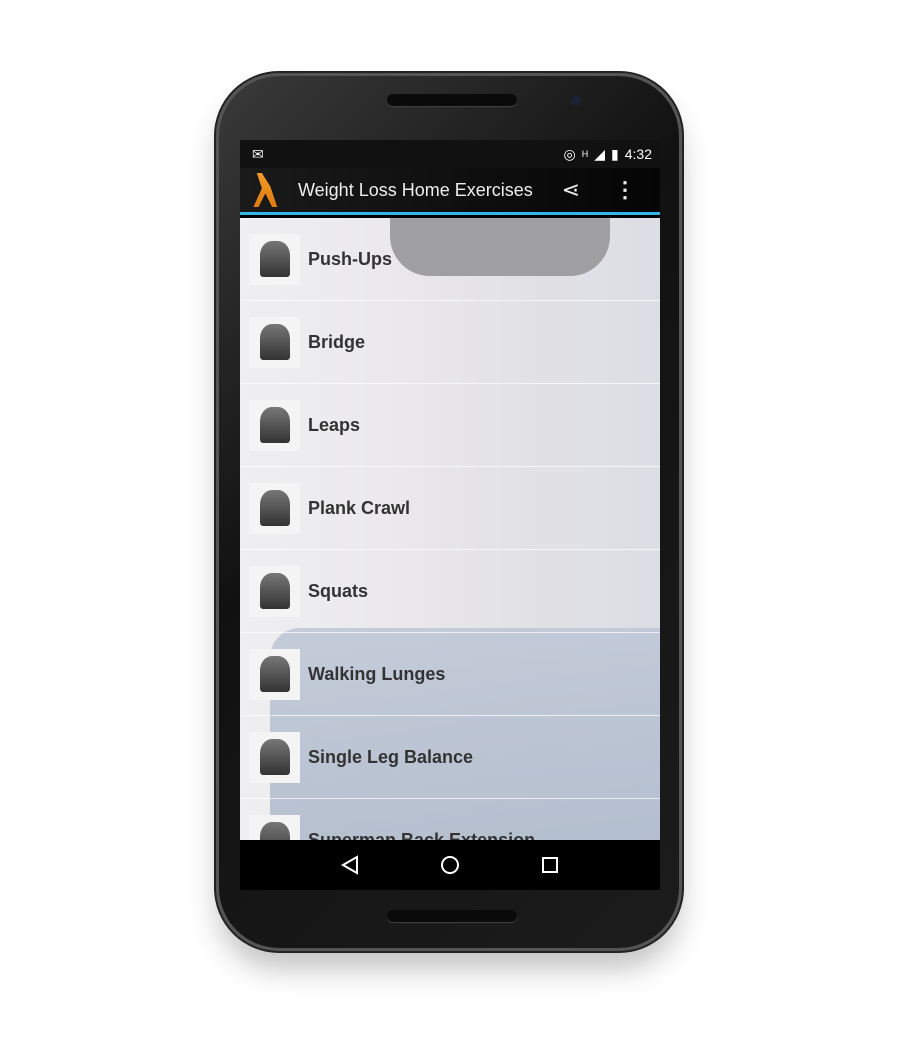 The width and height of the screenshot is (900, 1040). I want to click on list-item: Squats, so click(450, 591).